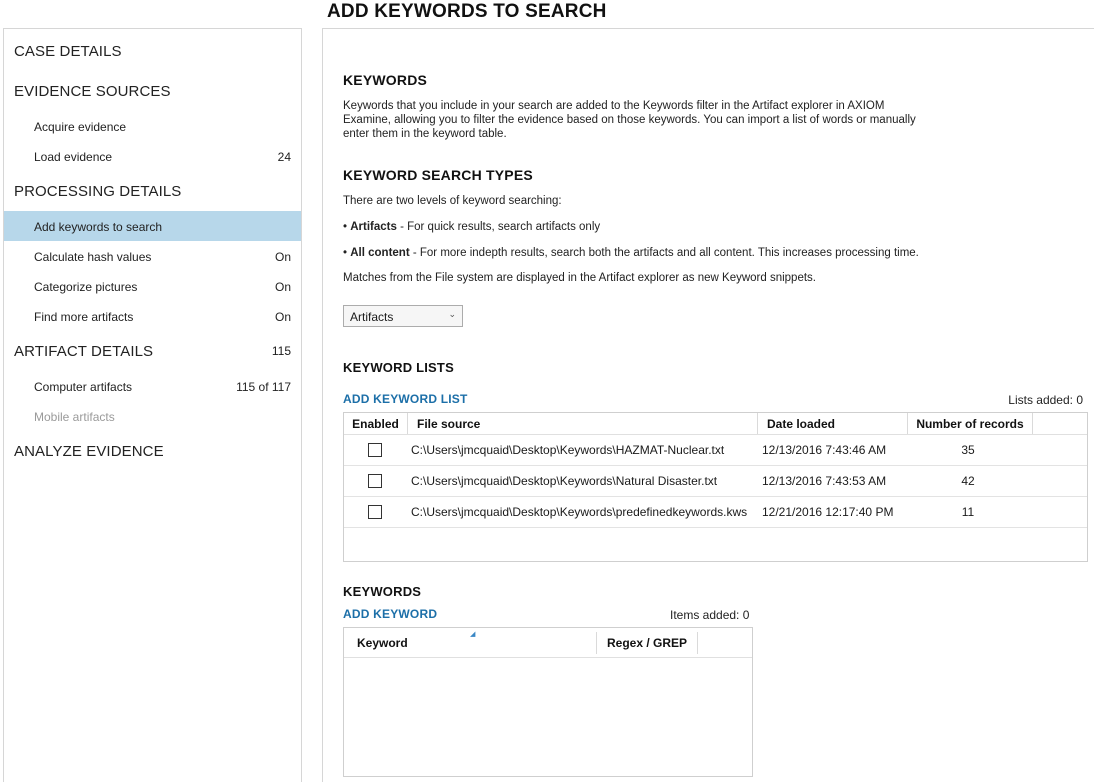 This screenshot has height=782, width=1094. I want to click on items-added-count: Items added: 0, so click(710, 615).